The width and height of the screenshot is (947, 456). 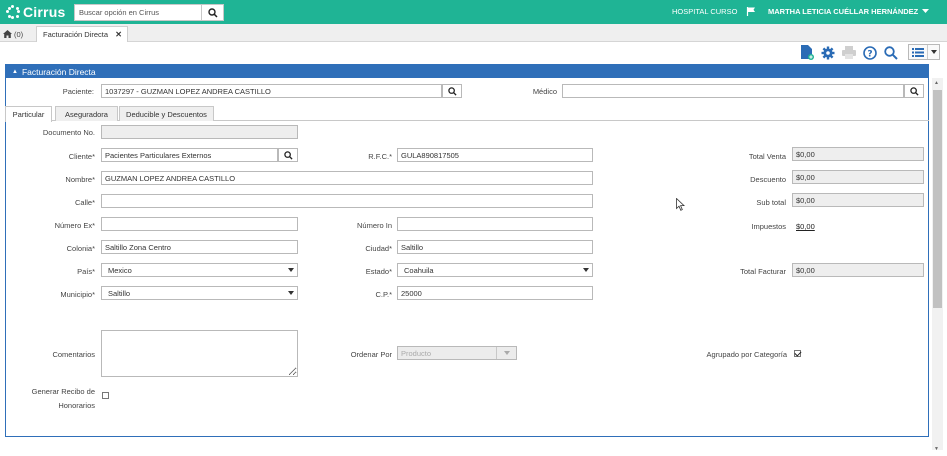 What do you see at coordinates (495, 155) in the screenshot?
I see `rfc-input: GULA890817505` at bounding box center [495, 155].